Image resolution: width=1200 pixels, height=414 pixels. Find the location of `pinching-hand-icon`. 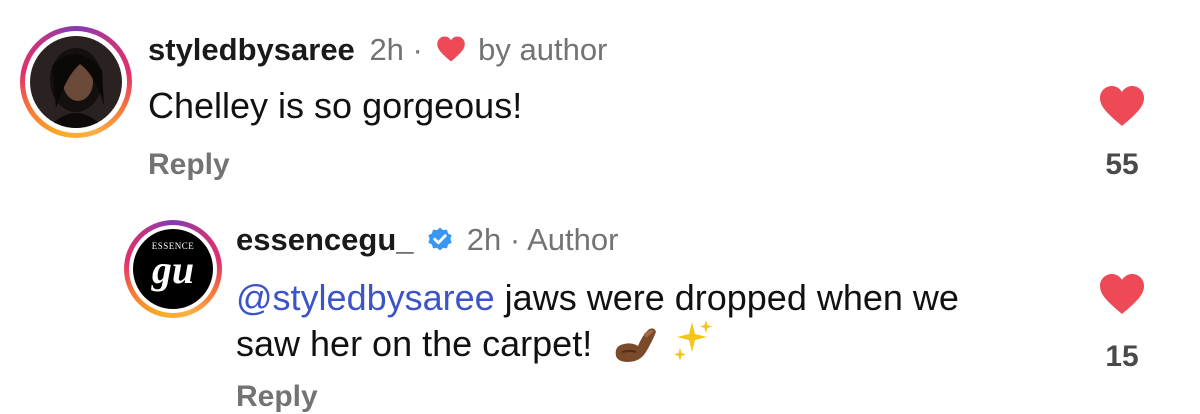

pinching-hand-icon is located at coordinates (635, 349).